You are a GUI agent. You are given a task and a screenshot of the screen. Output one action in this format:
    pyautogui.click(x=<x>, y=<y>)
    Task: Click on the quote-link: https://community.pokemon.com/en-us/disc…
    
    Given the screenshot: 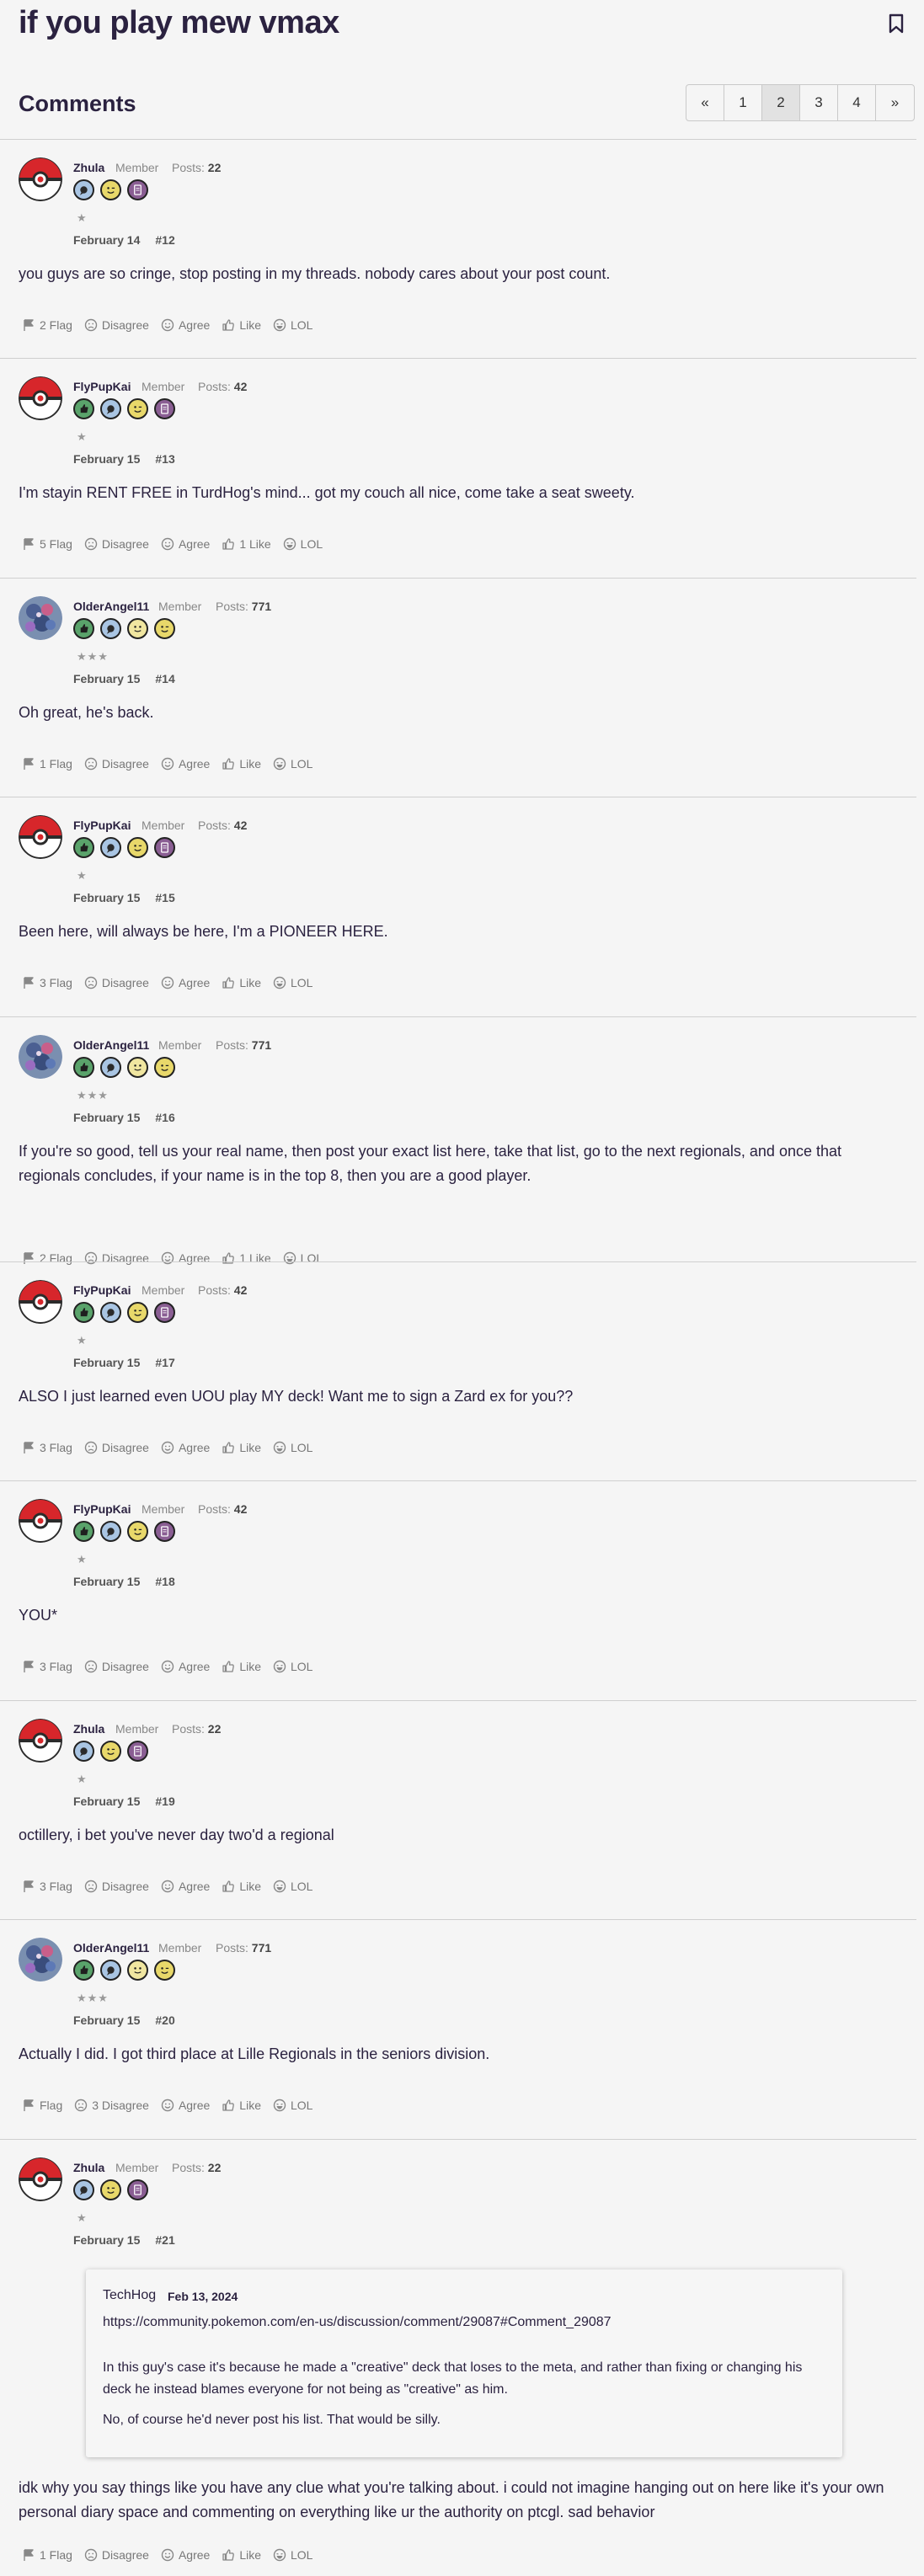 What is the action you would take?
    pyautogui.click(x=357, y=2322)
    